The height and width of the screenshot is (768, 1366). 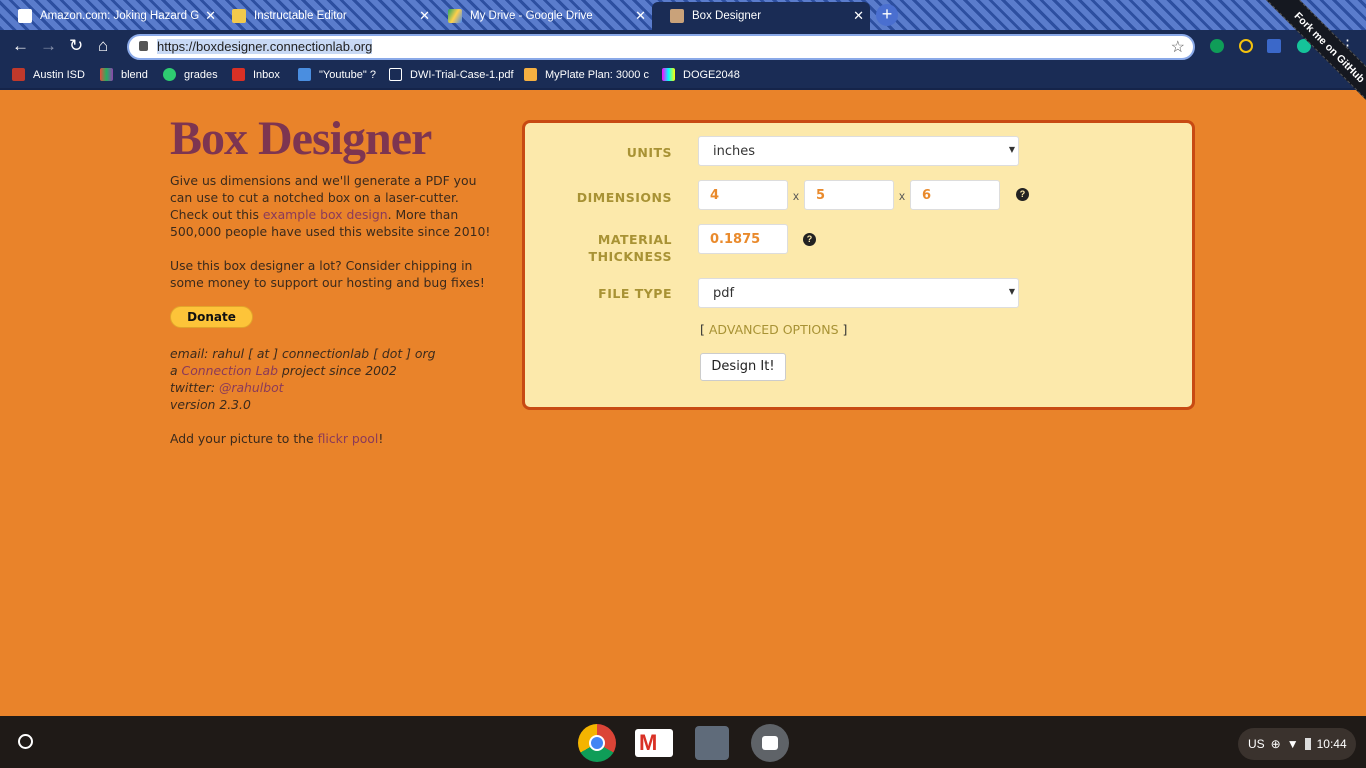 What do you see at coordinates (1246, 46) in the screenshot?
I see `extension-icon` at bounding box center [1246, 46].